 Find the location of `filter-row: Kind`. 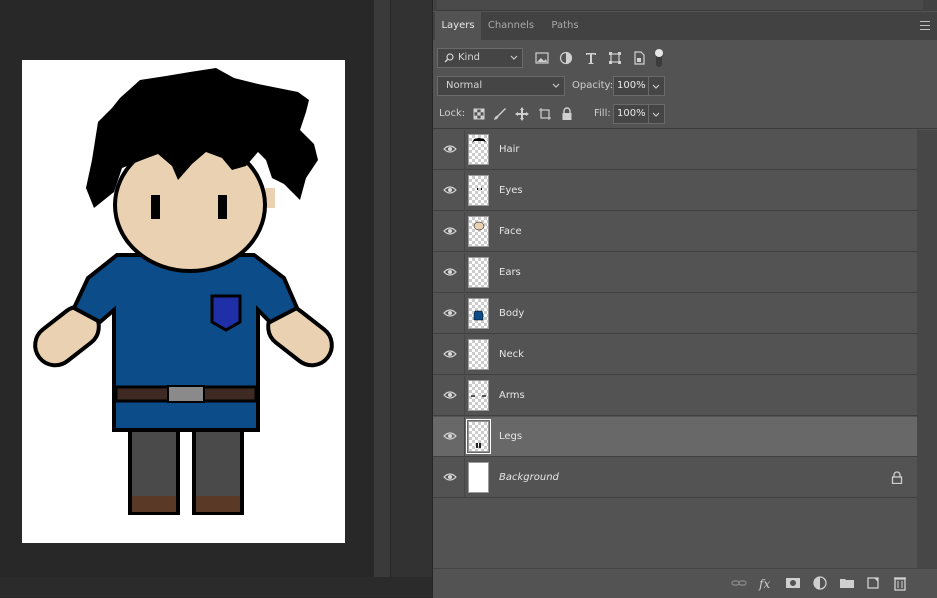

filter-row: Kind is located at coordinates (685, 58).